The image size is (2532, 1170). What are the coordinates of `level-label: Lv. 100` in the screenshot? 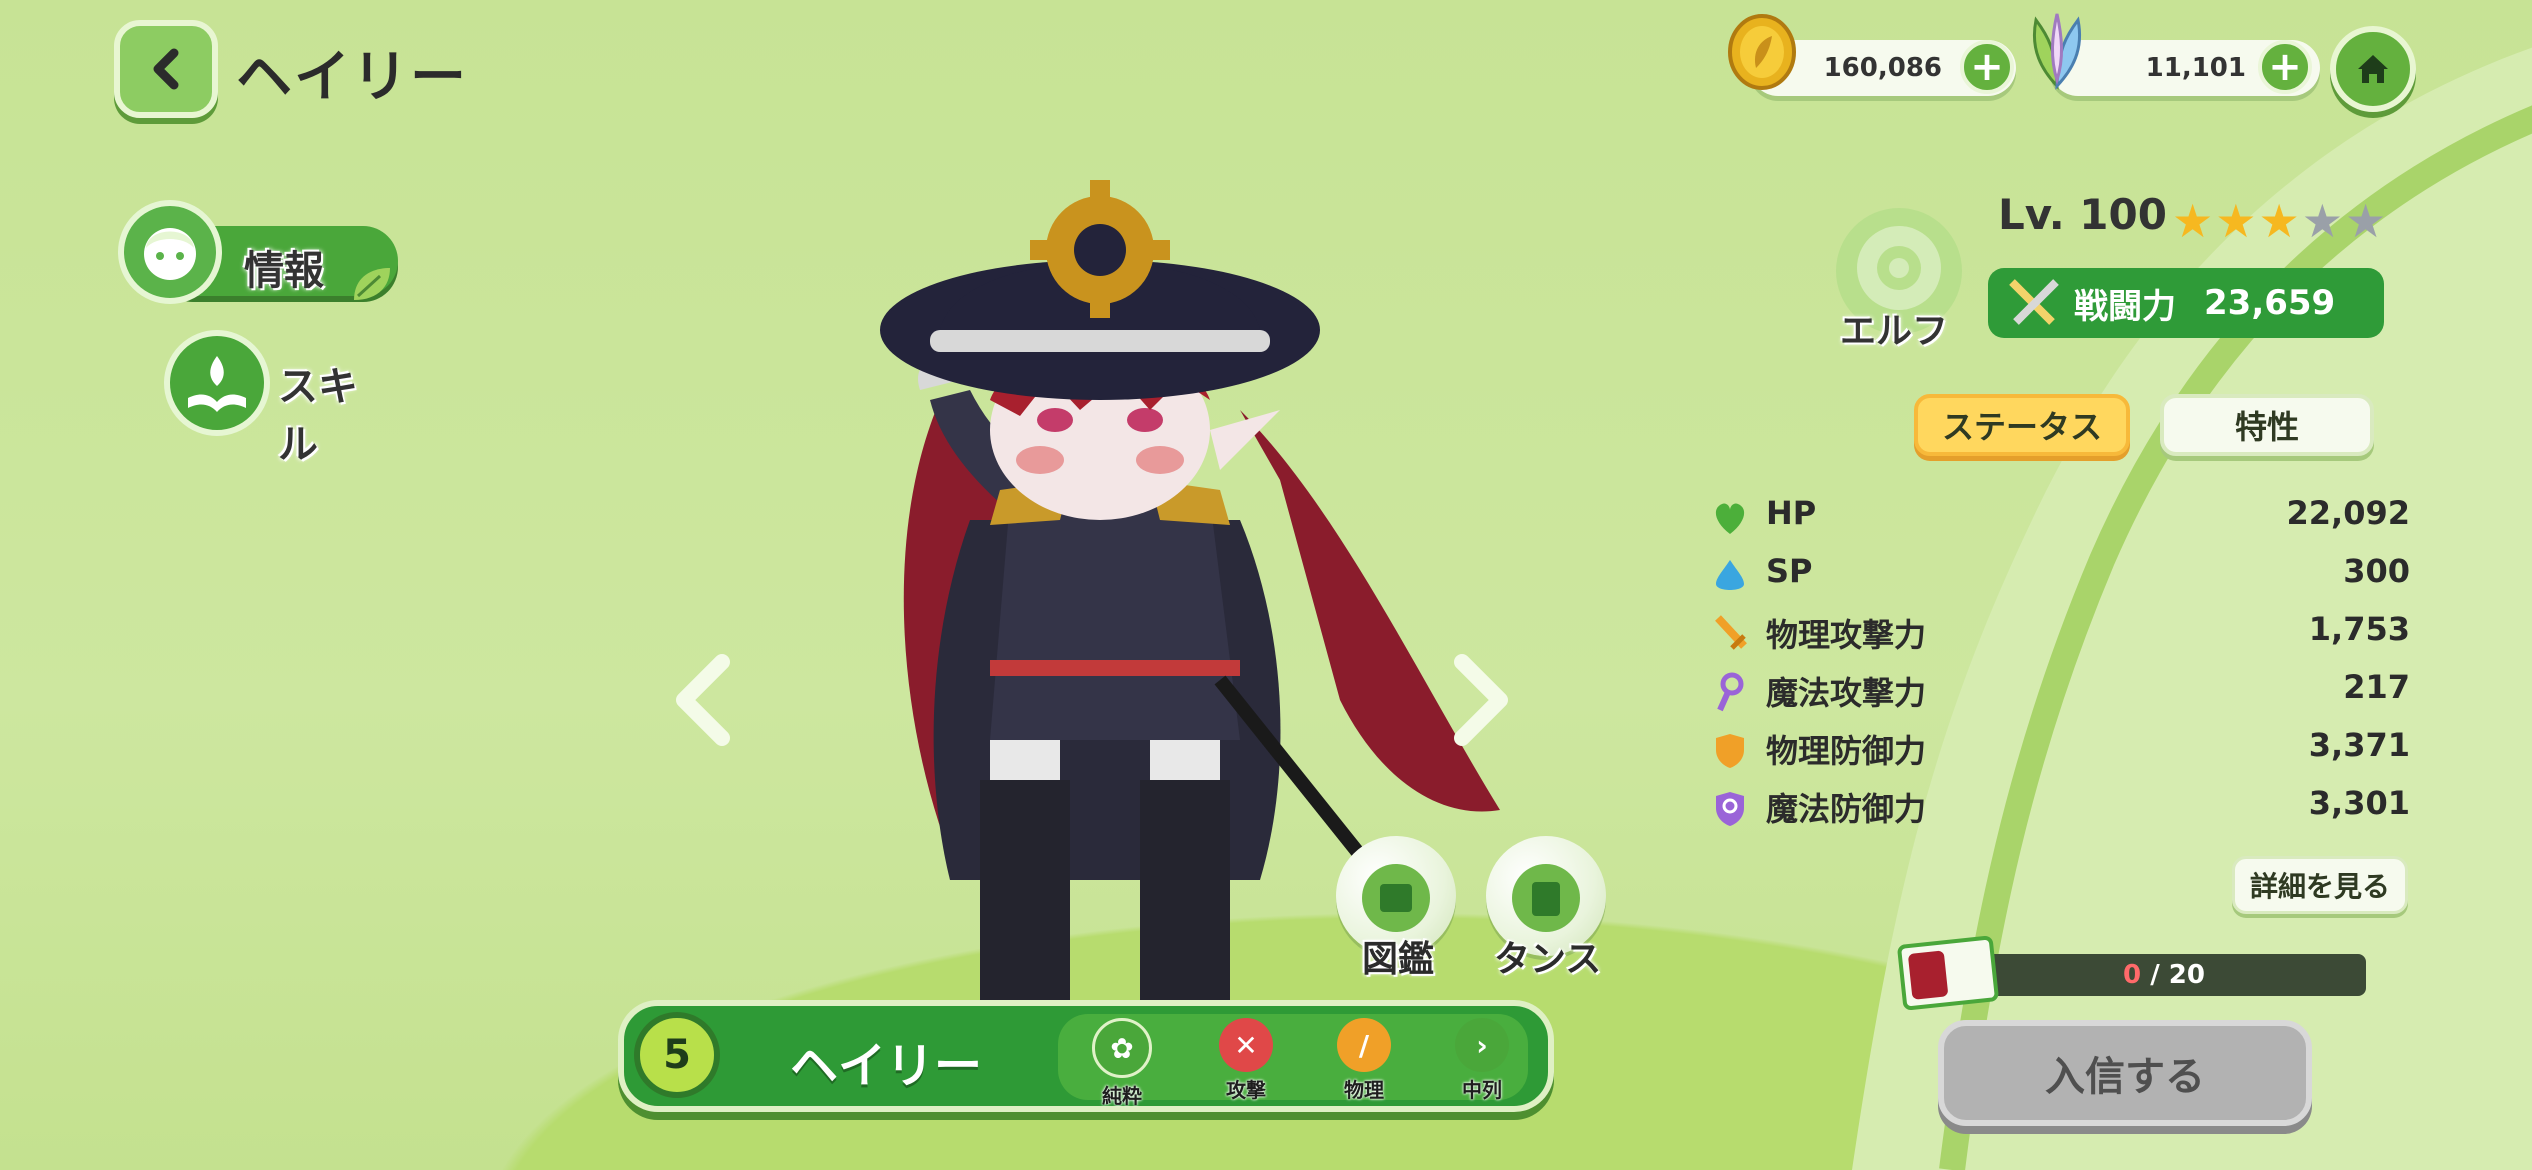 It's located at (2082, 214).